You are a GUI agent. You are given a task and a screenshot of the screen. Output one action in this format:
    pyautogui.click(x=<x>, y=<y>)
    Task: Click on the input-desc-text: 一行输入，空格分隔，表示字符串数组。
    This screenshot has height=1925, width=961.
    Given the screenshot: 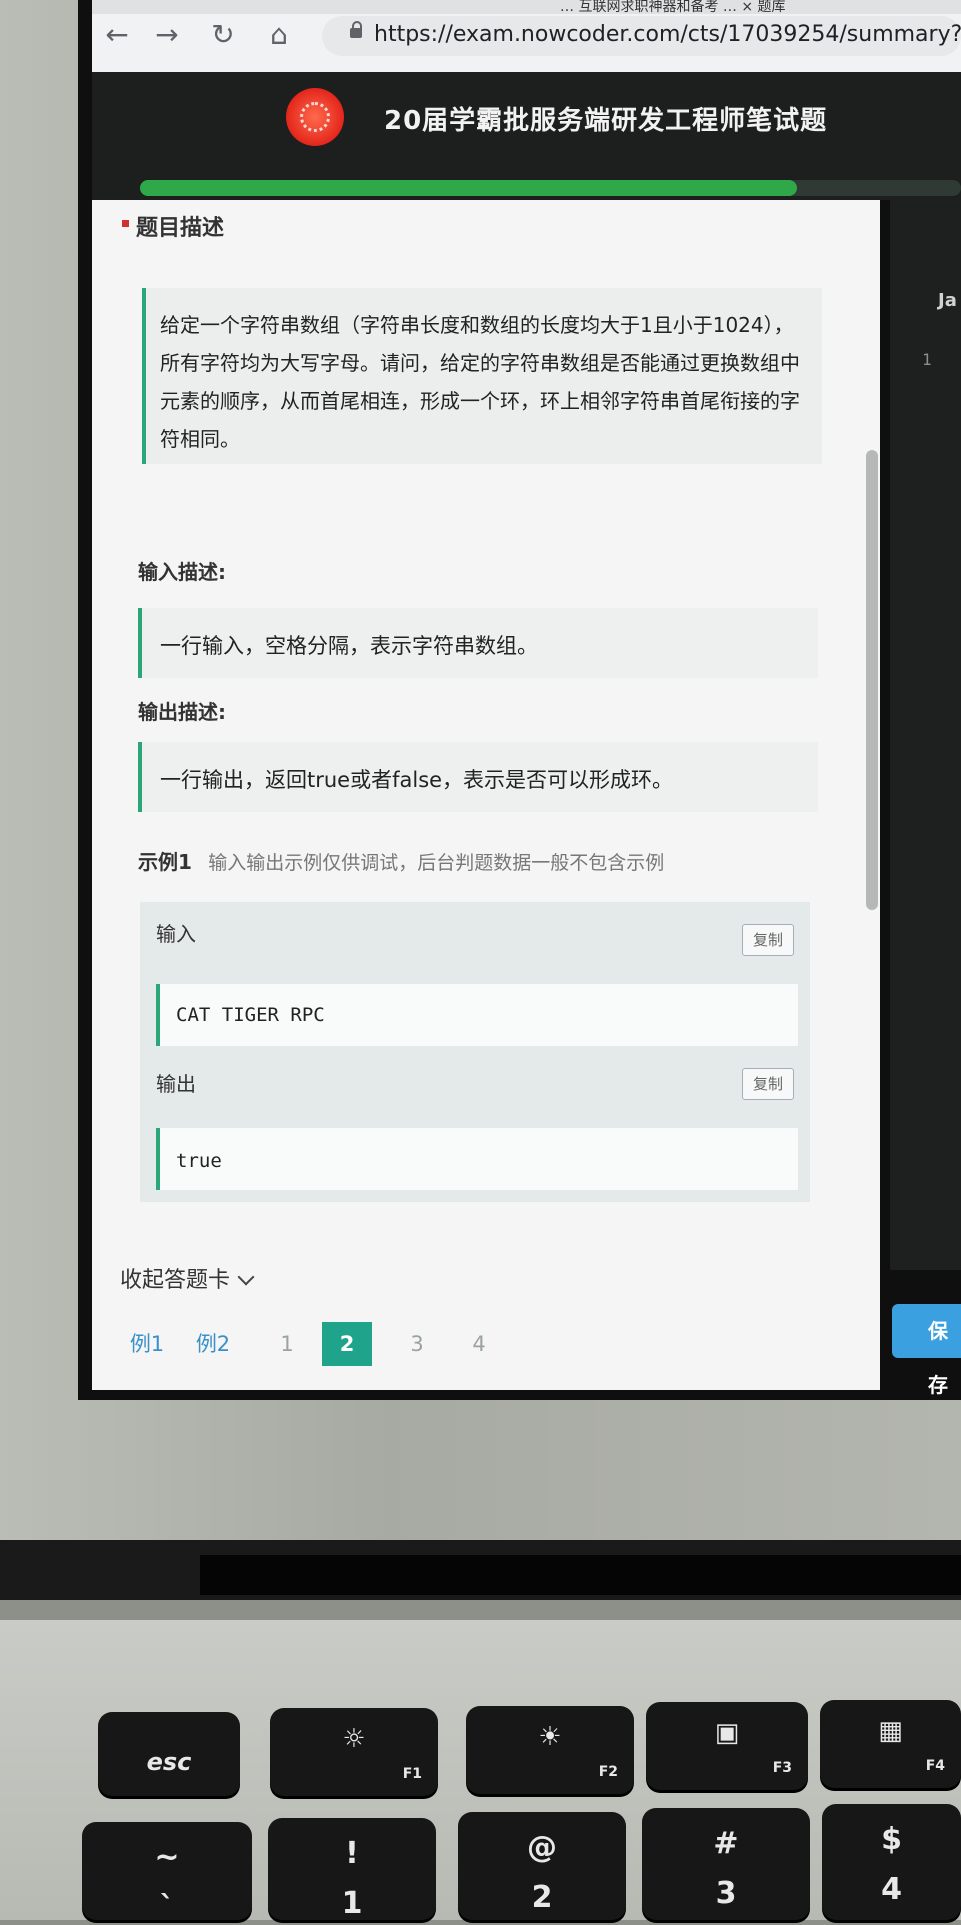 What is the action you would take?
    pyautogui.click(x=349, y=646)
    